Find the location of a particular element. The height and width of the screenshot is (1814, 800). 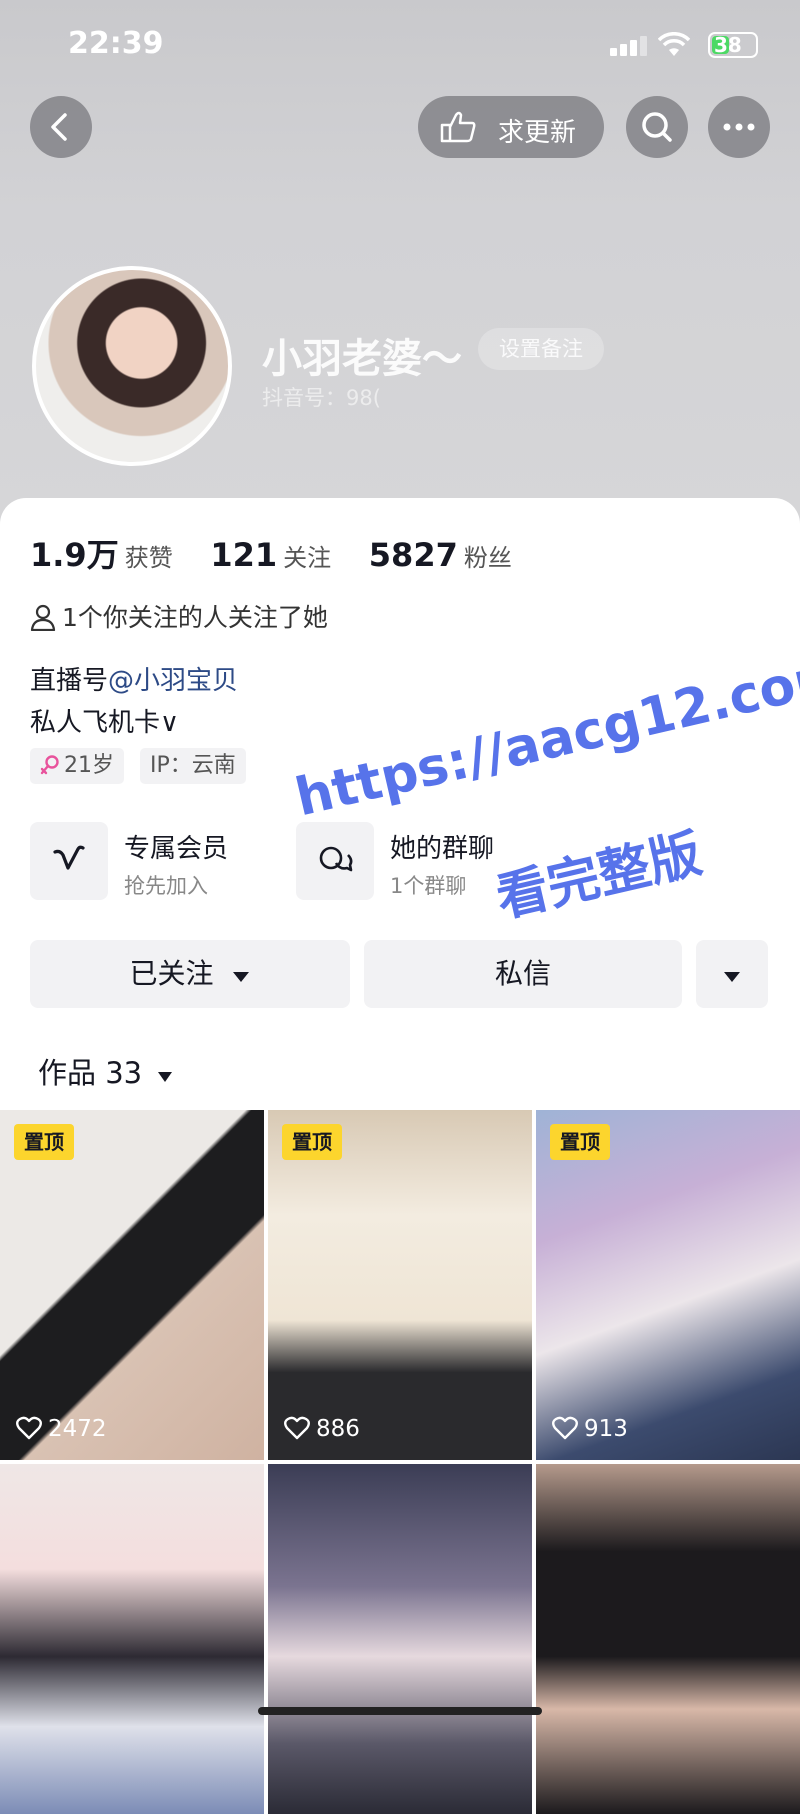

search-icon is located at coordinates (657, 127).